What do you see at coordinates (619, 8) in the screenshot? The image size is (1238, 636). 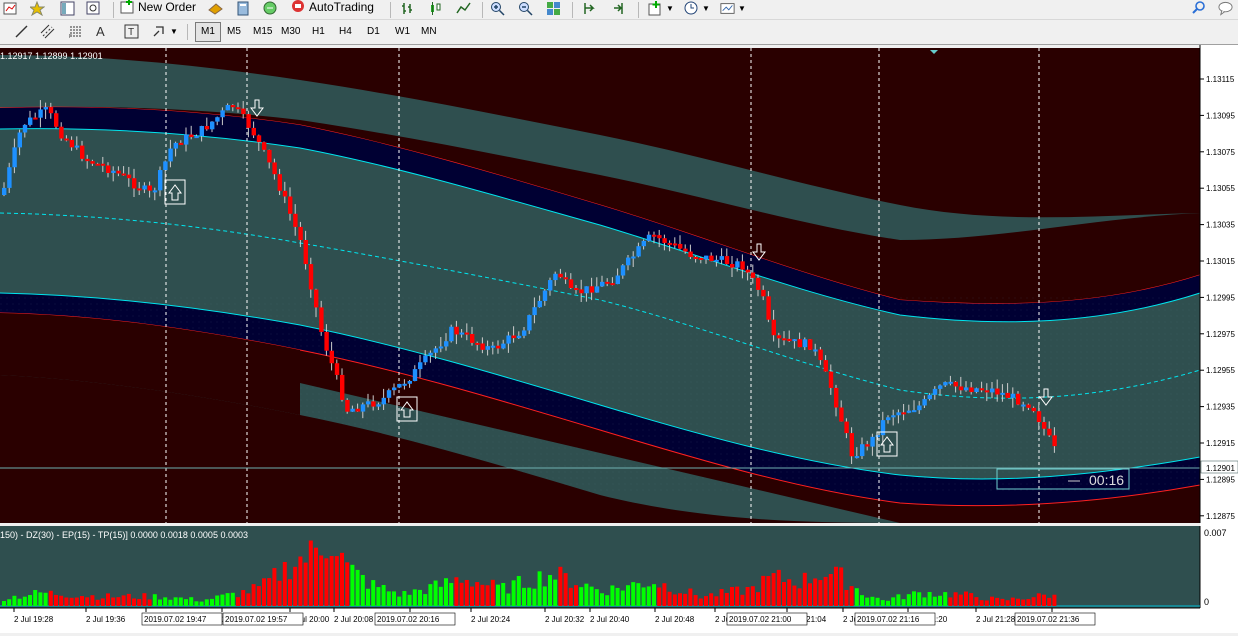 I see `chart-shift-icon` at bounding box center [619, 8].